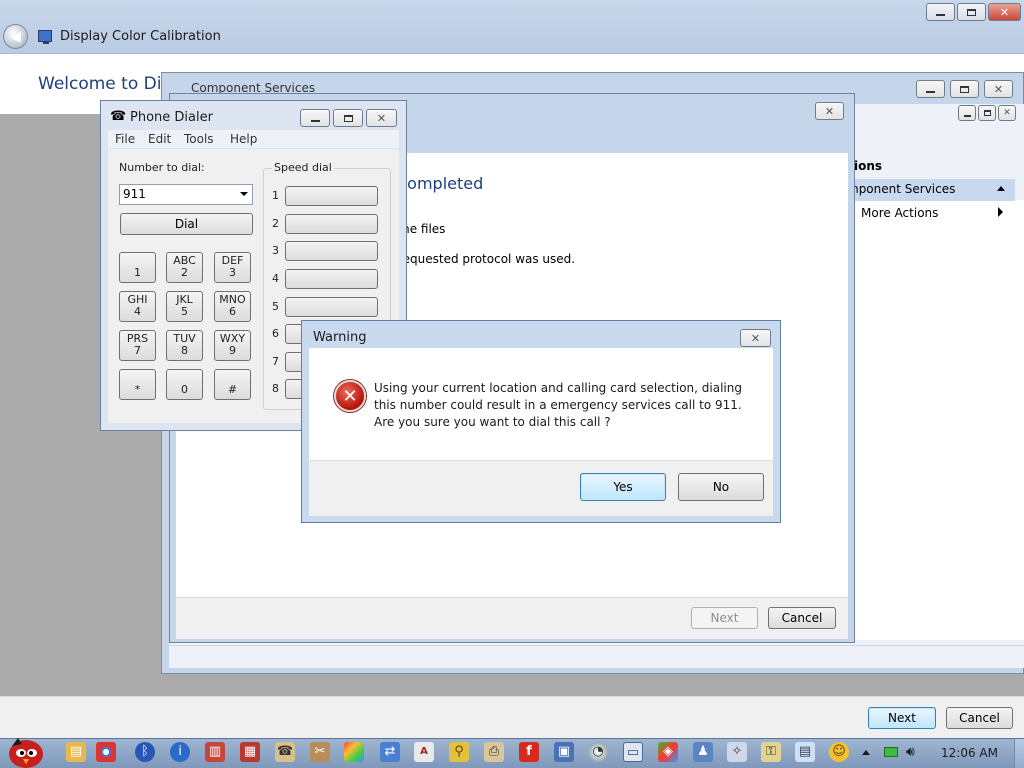 Image resolution: width=1024 pixels, height=768 pixels. What do you see at coordinates (487, 259) in the screenshot?
I see `wizard-text-line: requested protocol was used.` at bounding box center [487, 259].